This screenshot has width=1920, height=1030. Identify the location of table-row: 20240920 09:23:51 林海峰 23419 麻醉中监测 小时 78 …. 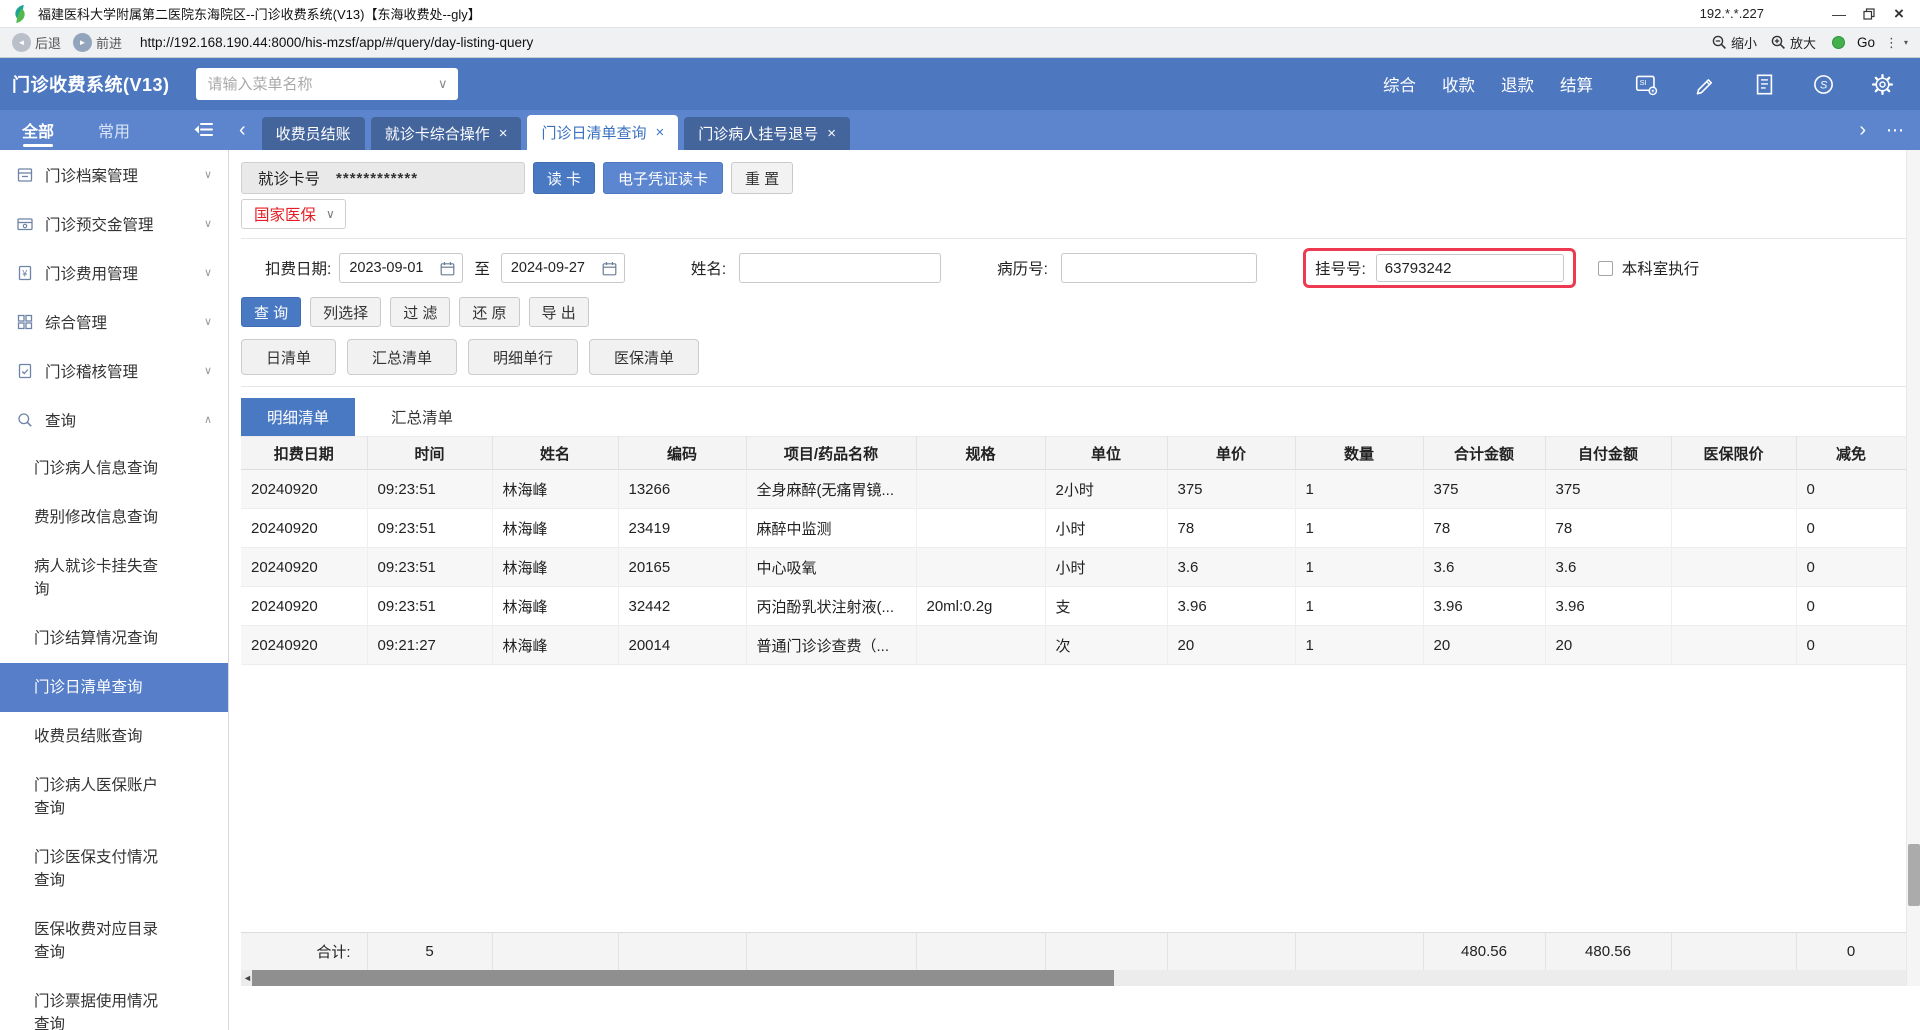
(1074, 528).